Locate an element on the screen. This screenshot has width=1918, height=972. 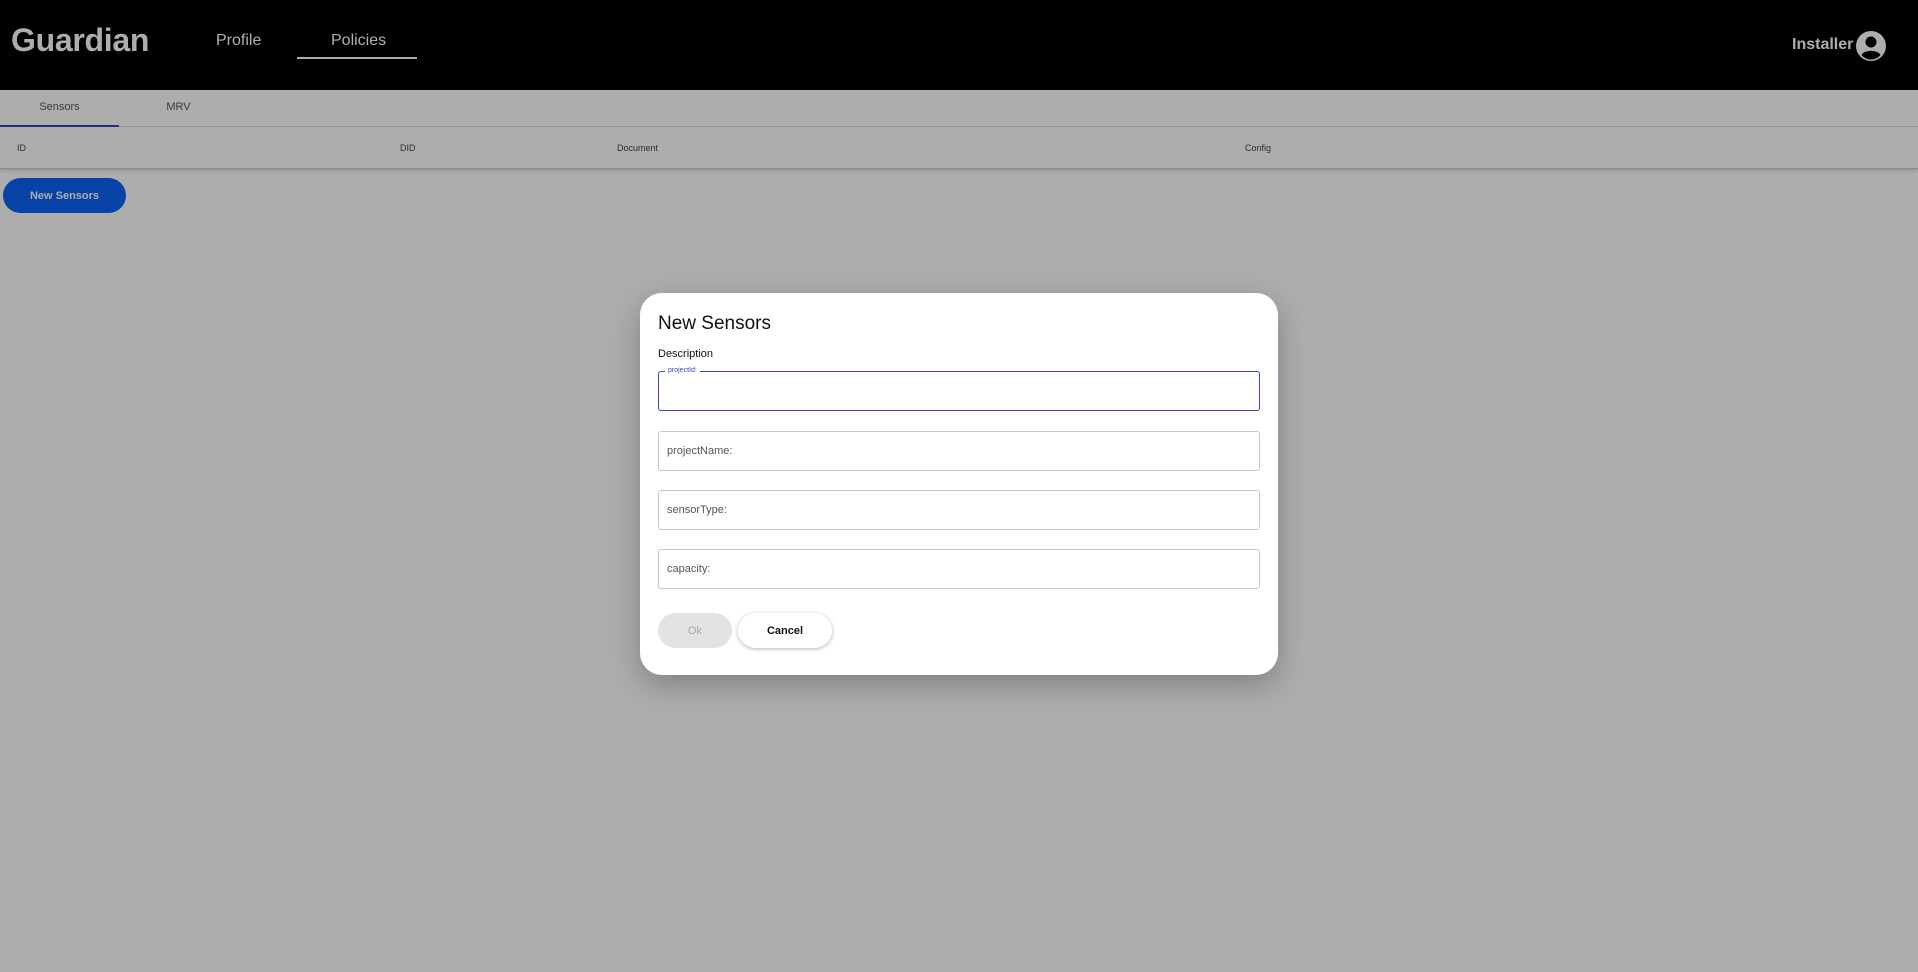
project-id-input is located at coordinates (959, 391).